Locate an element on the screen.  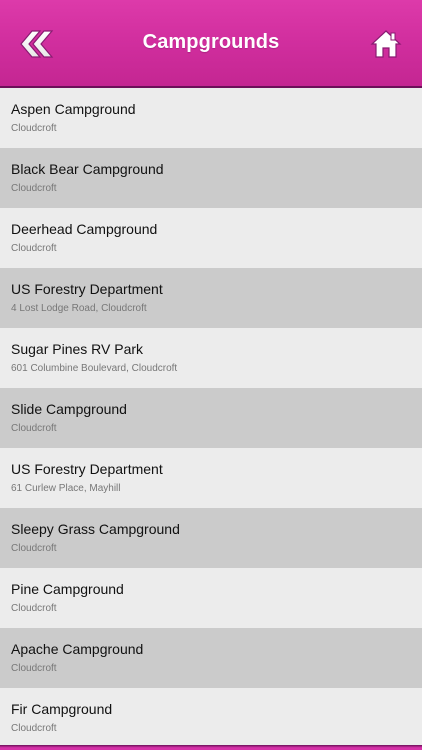
home-icon is located at coordinates (386, 44).